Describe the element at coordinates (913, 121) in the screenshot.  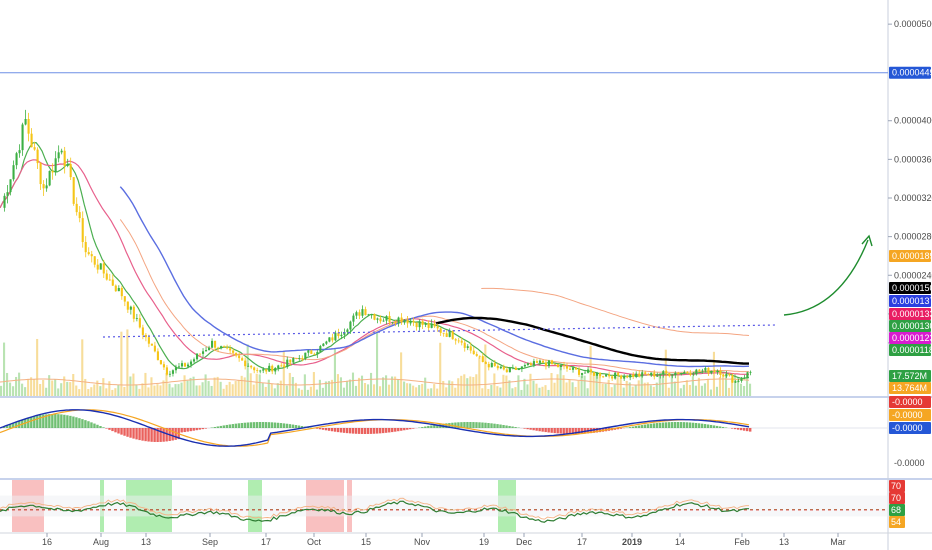
I see `price-tick-label: 0.00004000` at that location.